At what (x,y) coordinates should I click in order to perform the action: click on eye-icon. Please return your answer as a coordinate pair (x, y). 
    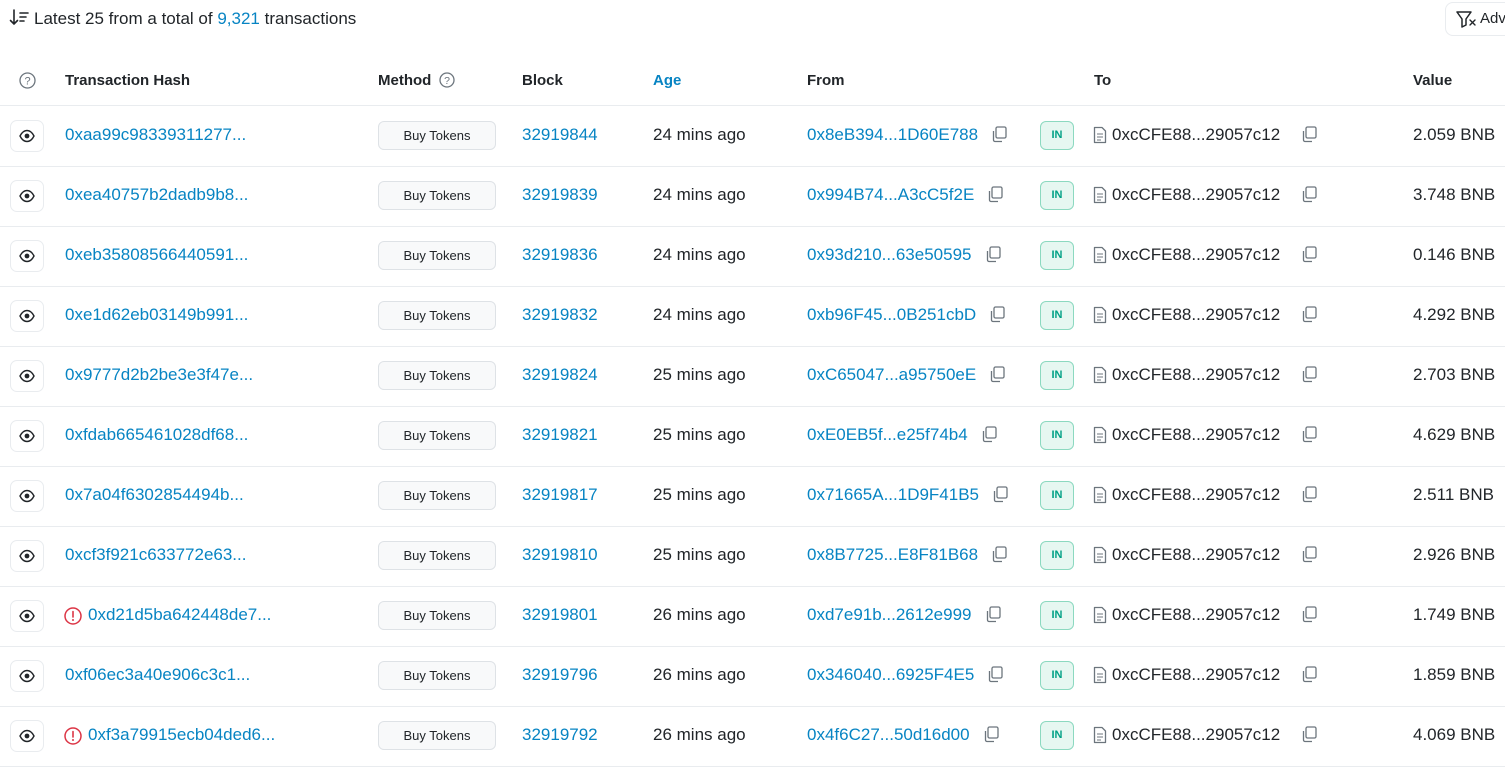
    Looking at the image, I should click on (27, 736).